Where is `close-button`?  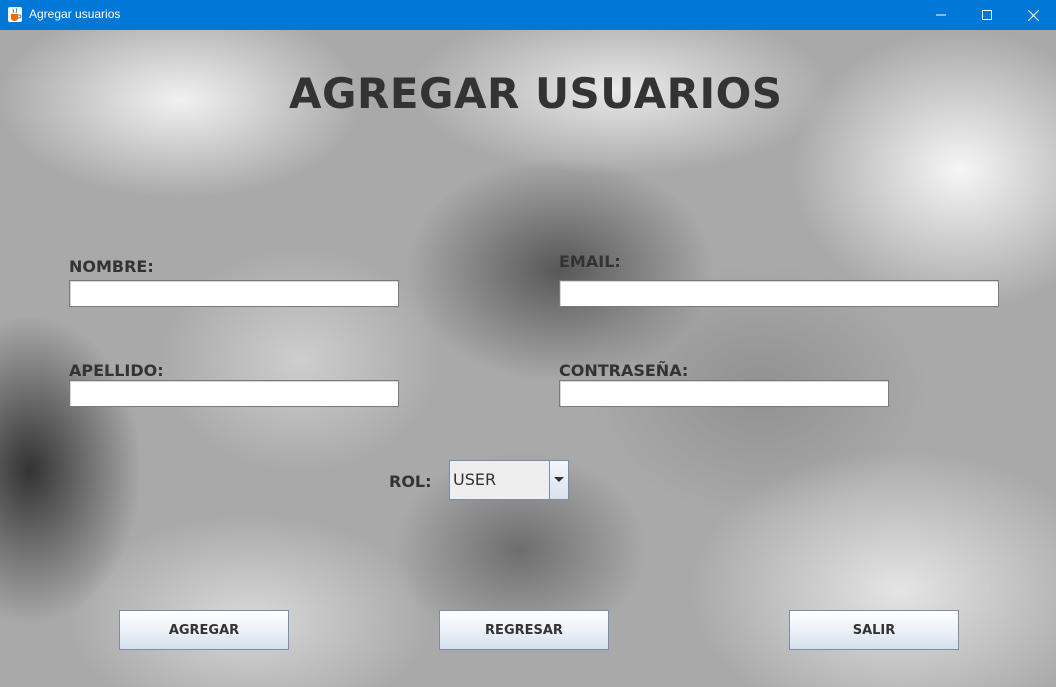
close-button is located at coordinates (1033, 15).